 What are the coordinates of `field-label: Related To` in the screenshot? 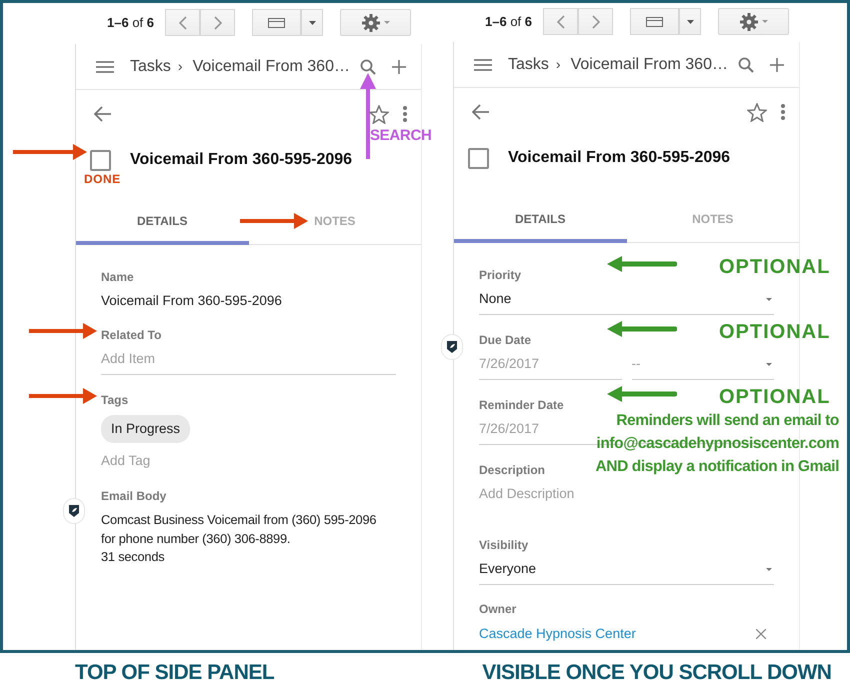 It's located at (131, 335).